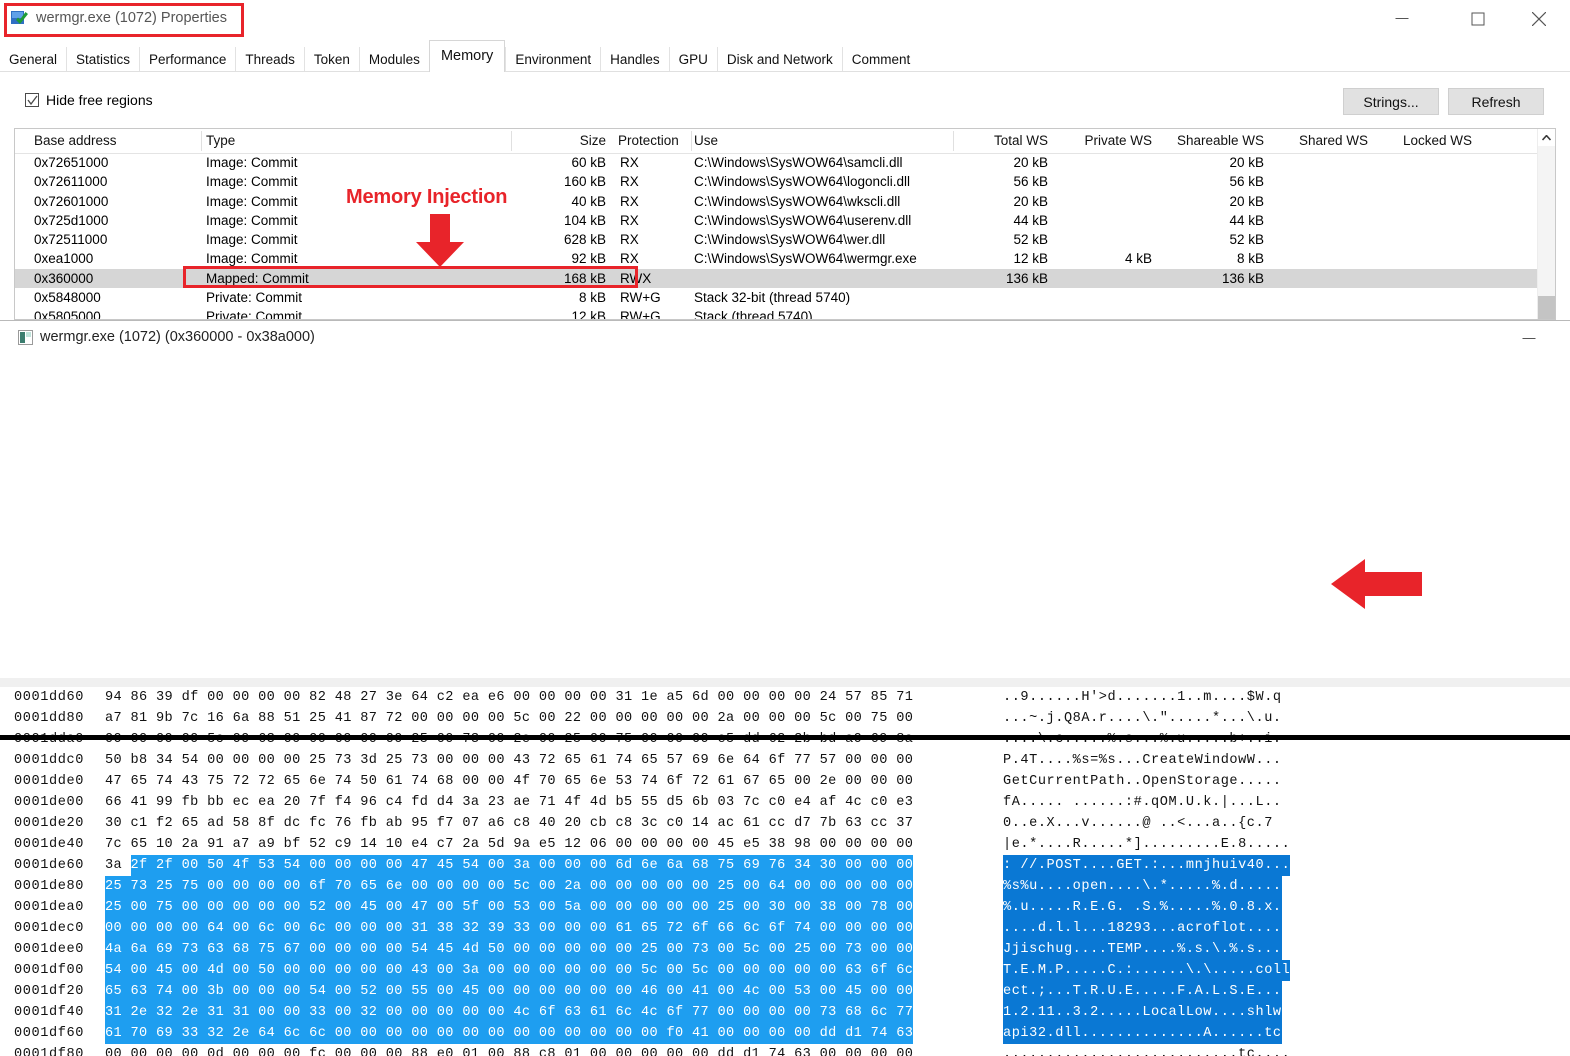  Describe the element at coordinates (1546, 307) in the screenshot. I see `scrollbar-thumb` at that location.